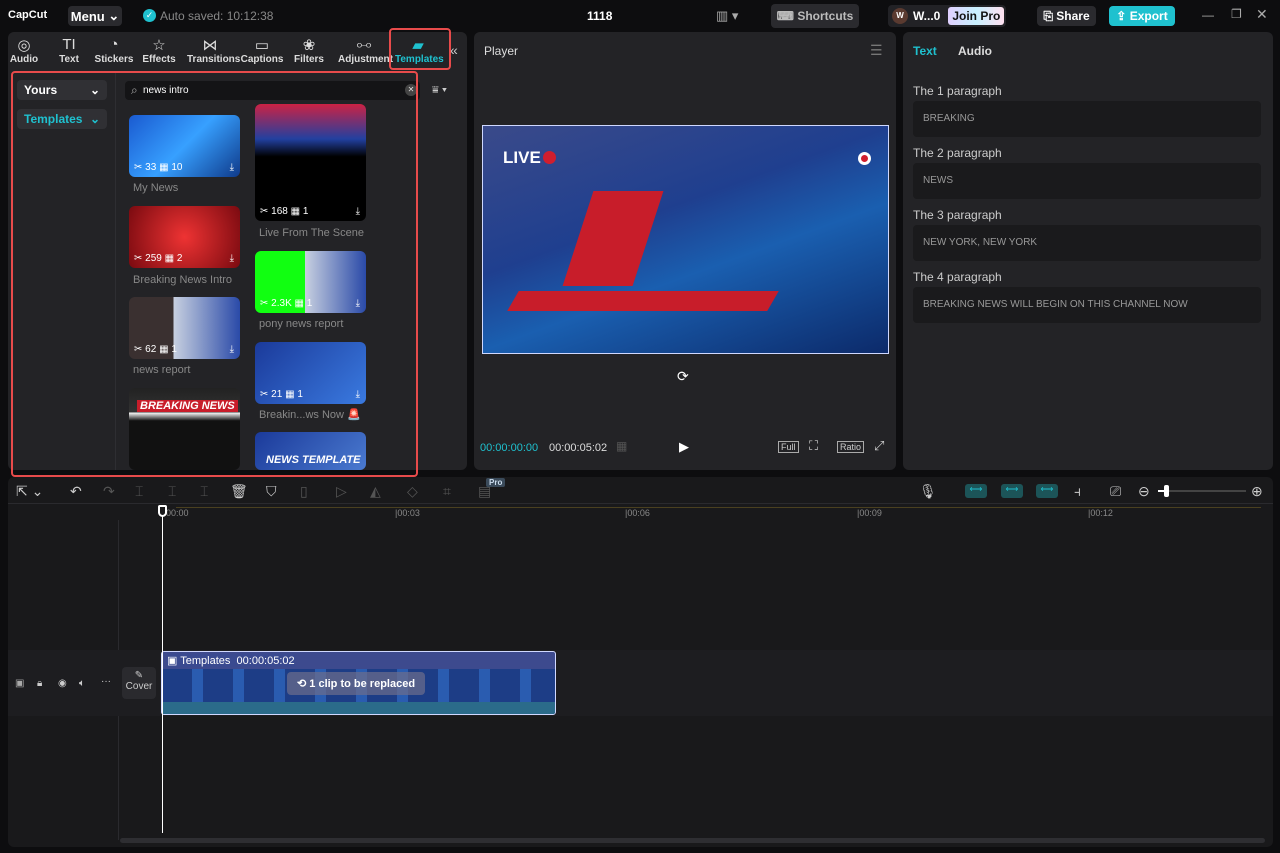 Image resolution: width=1280 pixels, height=853 pixels. I want to click on project-title: 1118, so click(600, 16).